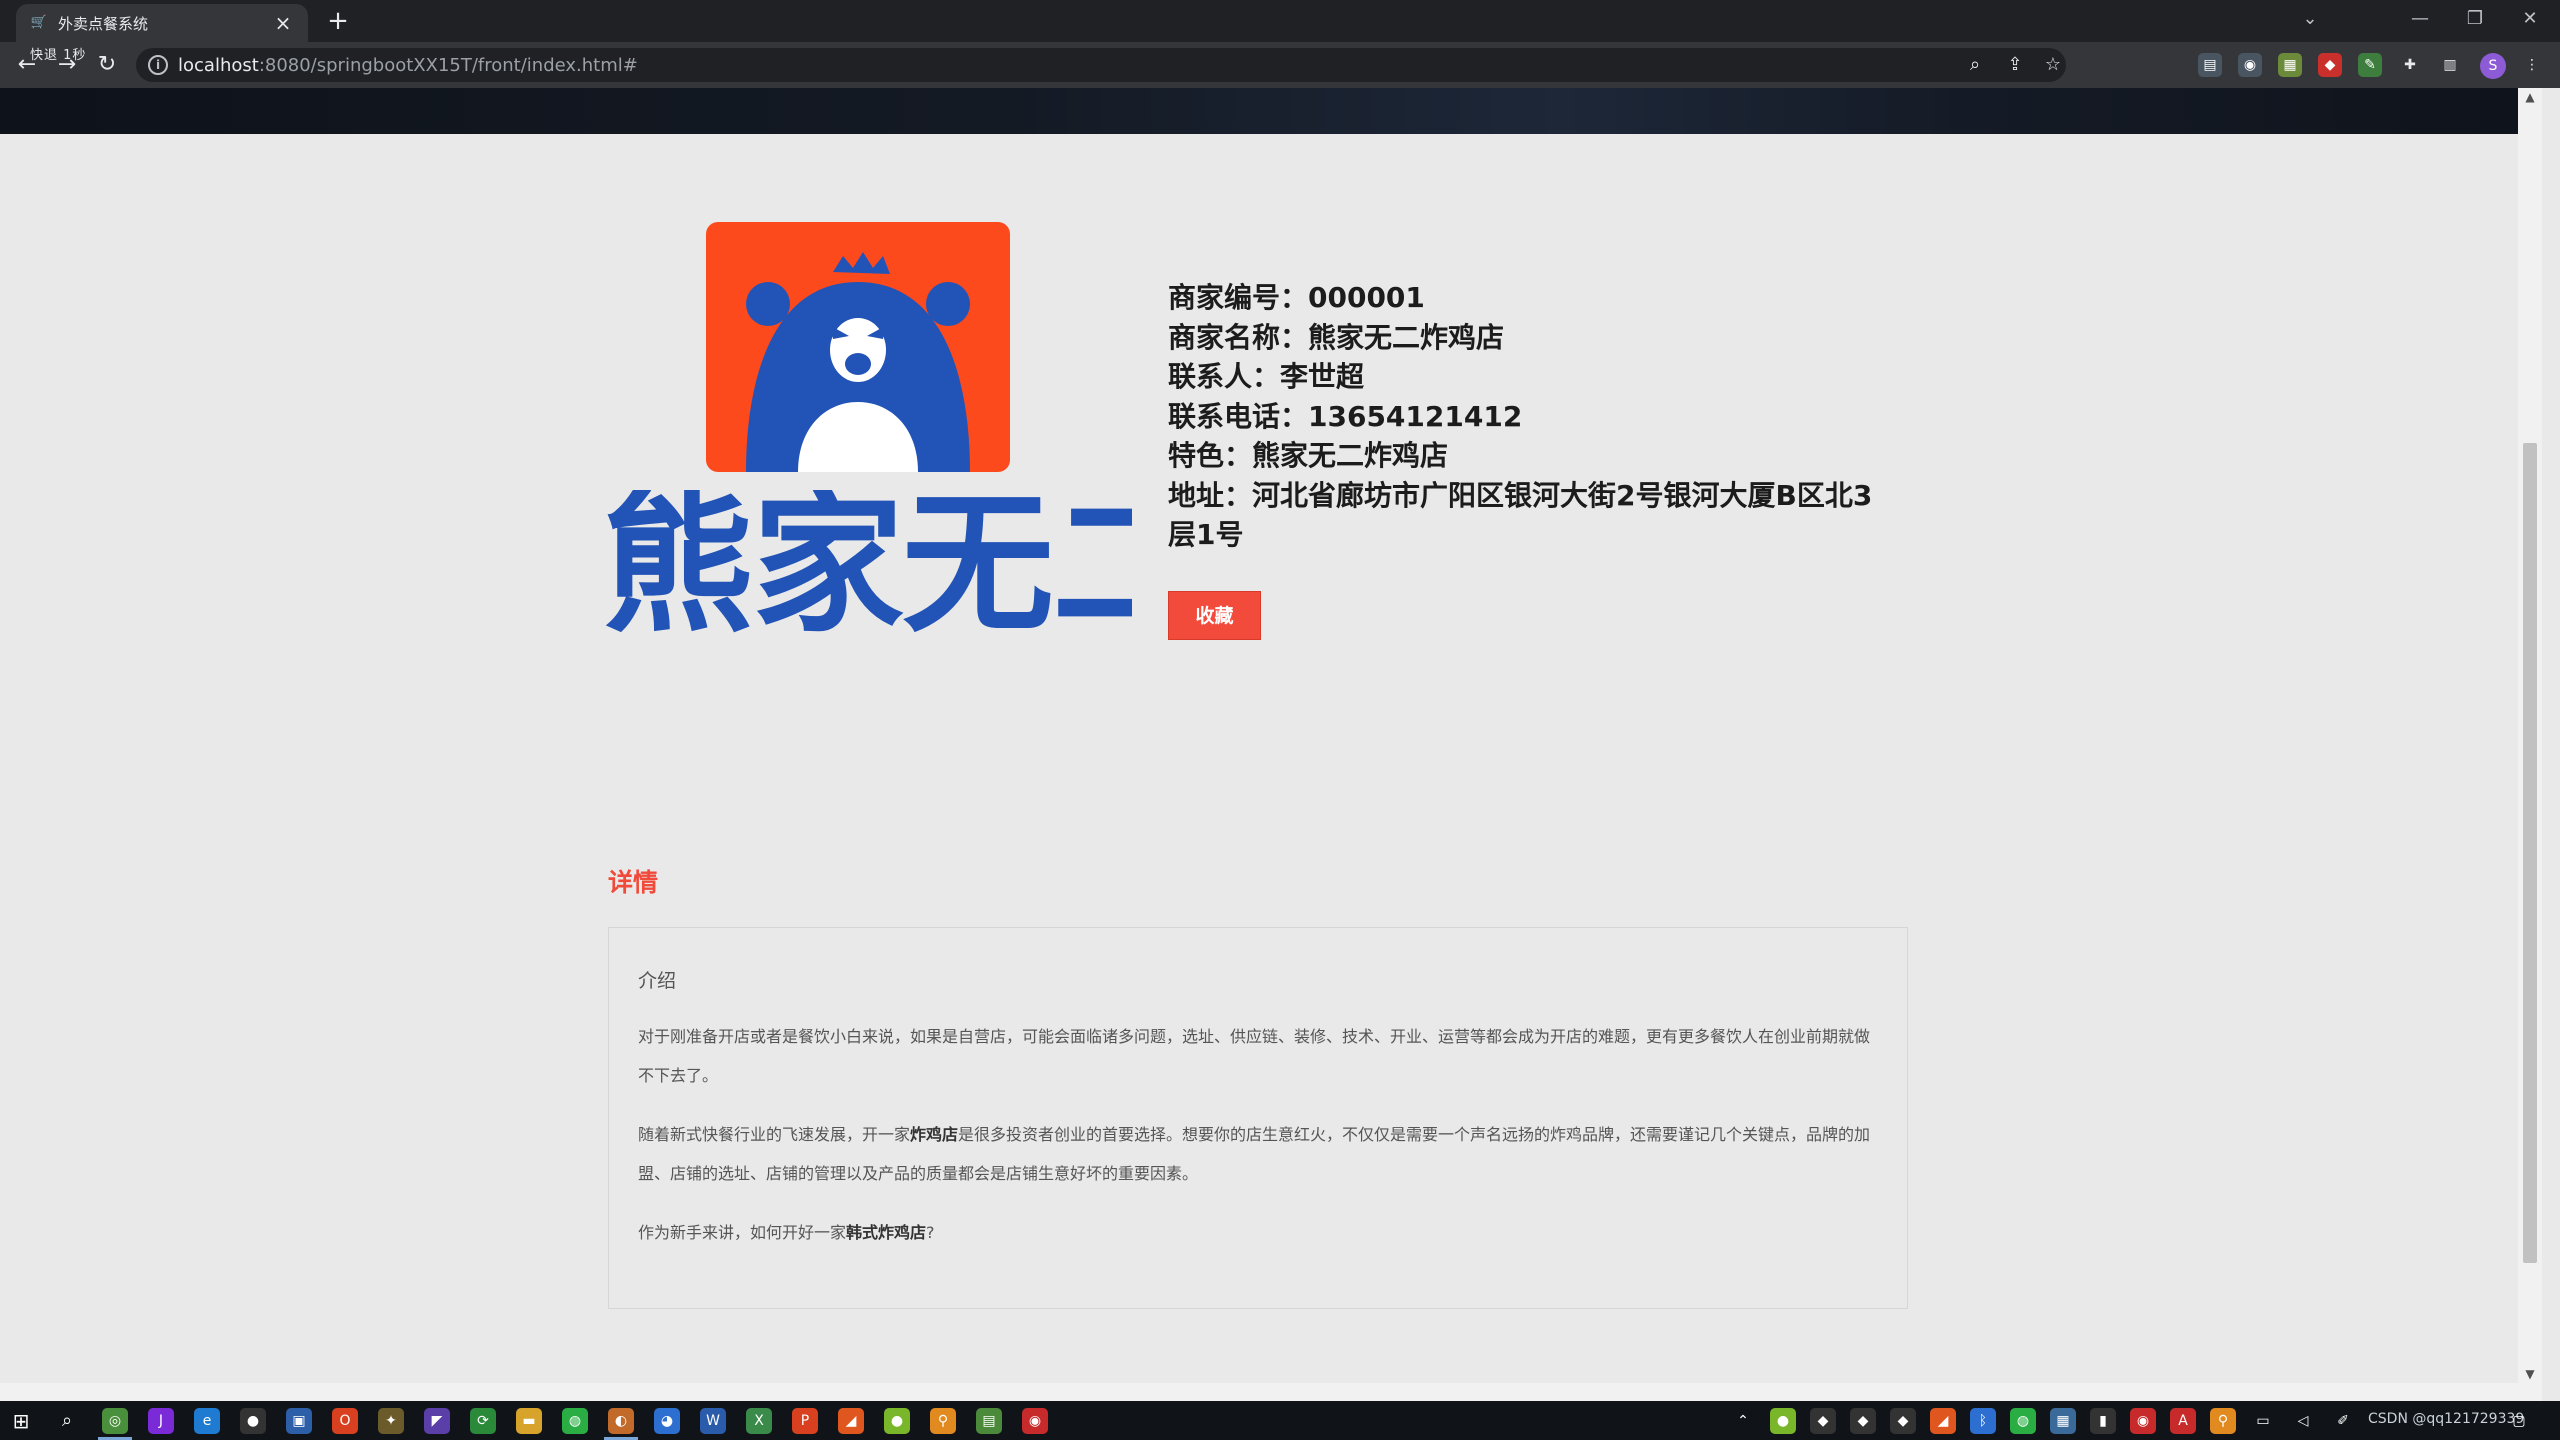  I want to click on profile-avatar: S, so click(2493, 66).